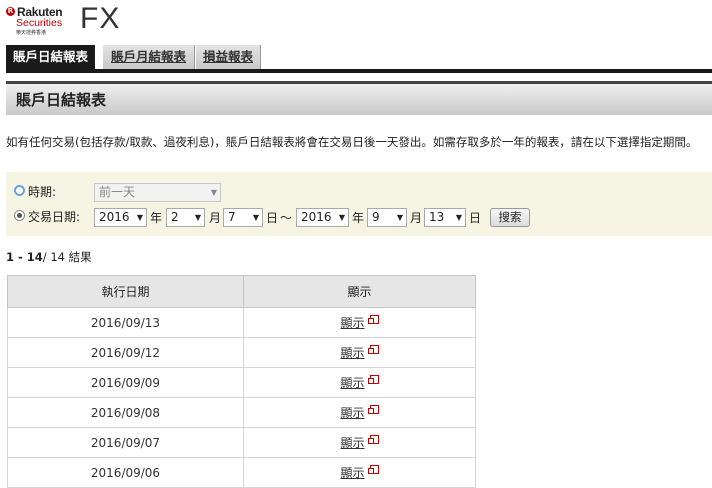  What do you see at coordinates (80, 257) in the screenshot?
I see `results-suffix: 結果` at bounding box center [80, 257].